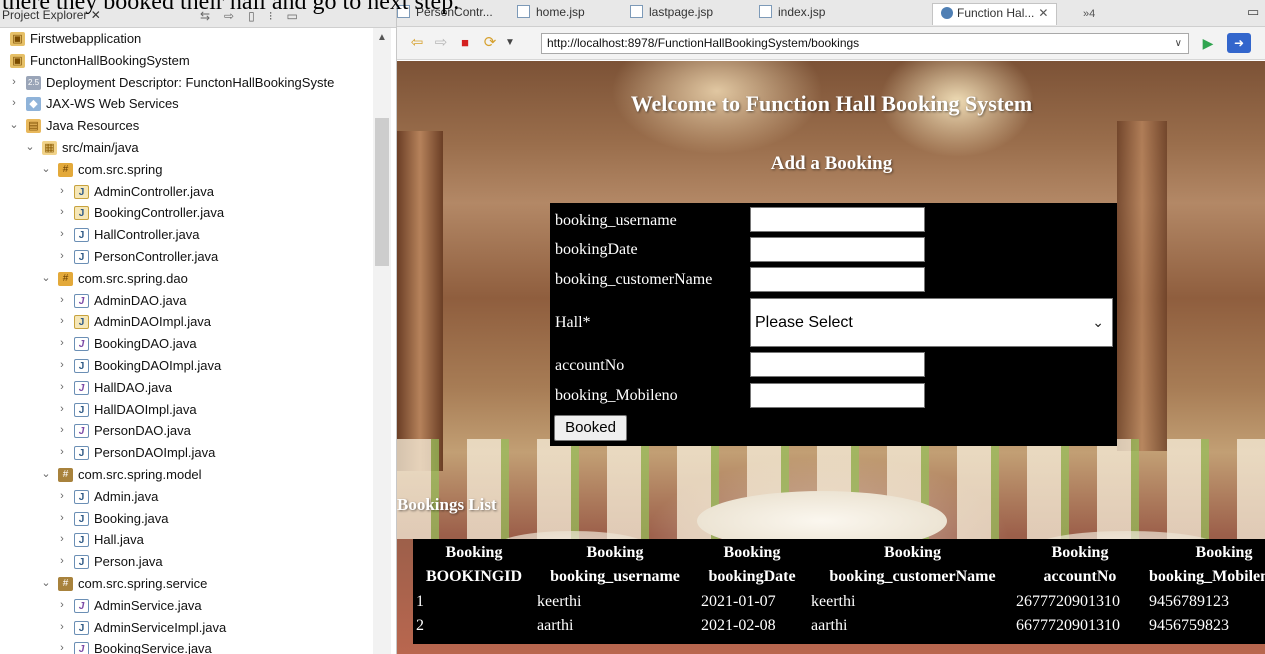 The height and width of the screenshot is (654, 1265). Describe the element at coordinates (81, 213) in the screenshot. I see `java-warning-file-icon: J` at that location.